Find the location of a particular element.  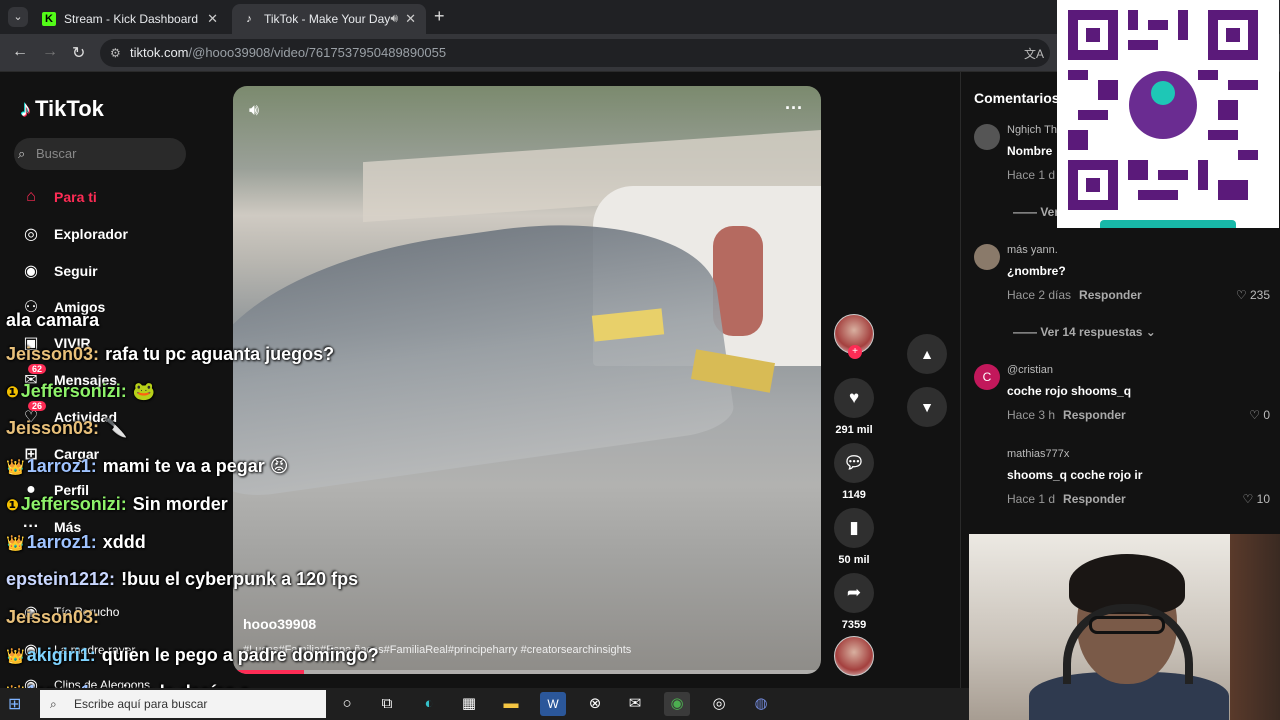

taskbar-search-input: ⌕ Escribe aquí para buscar is located at coordinates (183, 704).